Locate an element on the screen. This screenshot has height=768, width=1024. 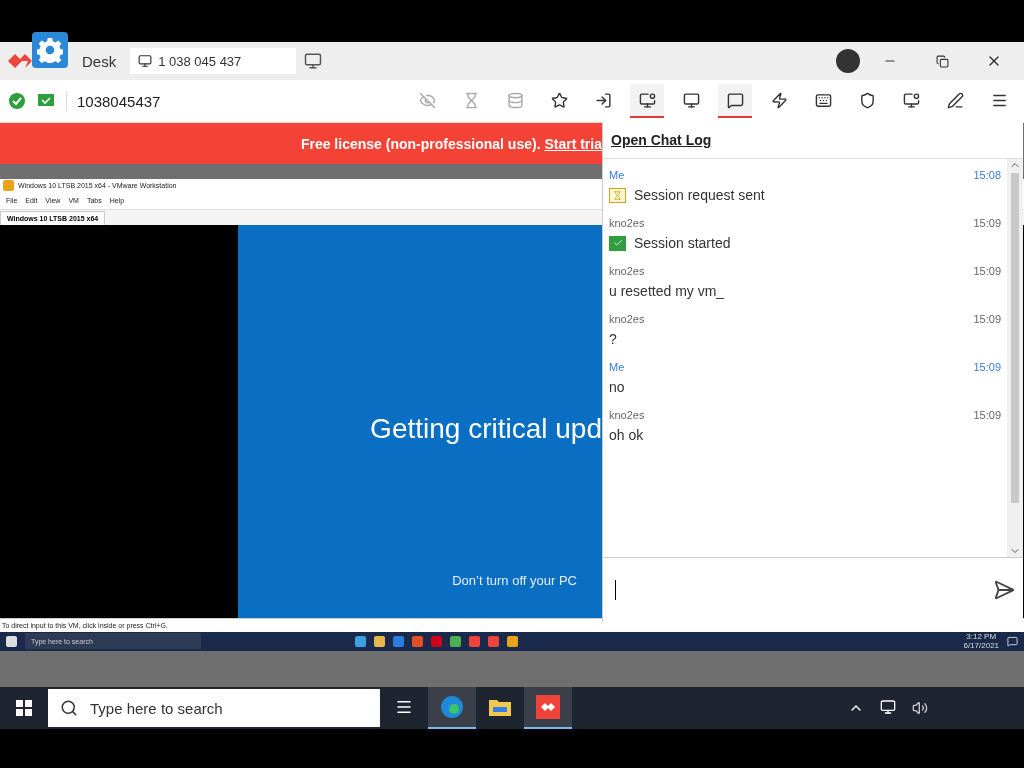
new-session-icon is located at coordinates (313, 61).